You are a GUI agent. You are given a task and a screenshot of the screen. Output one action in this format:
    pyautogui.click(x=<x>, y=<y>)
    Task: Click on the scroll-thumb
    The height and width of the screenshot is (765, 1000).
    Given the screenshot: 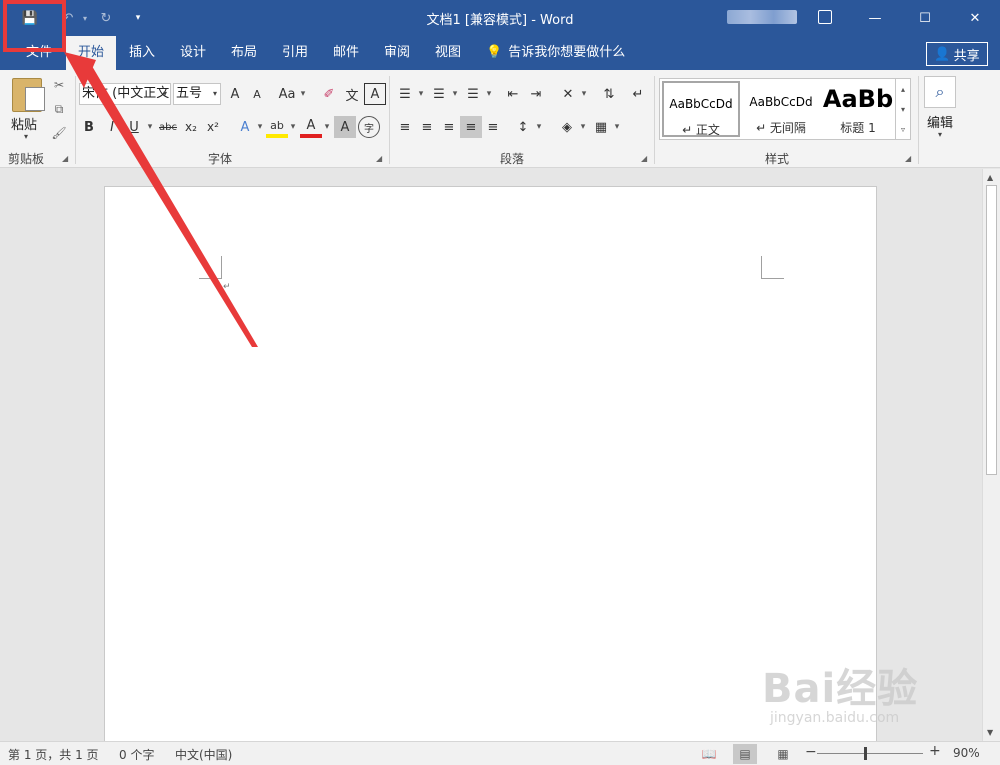 What is the action you would take?
    pyautogui.click(x=991, y=330)
    